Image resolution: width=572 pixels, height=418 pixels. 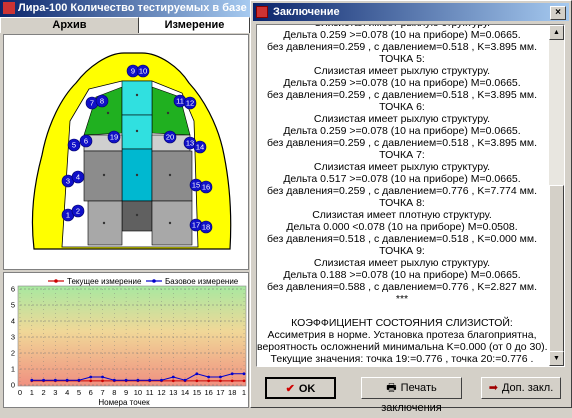 I want to click on jaw-point-label: 15, so click(x=196, y=185).